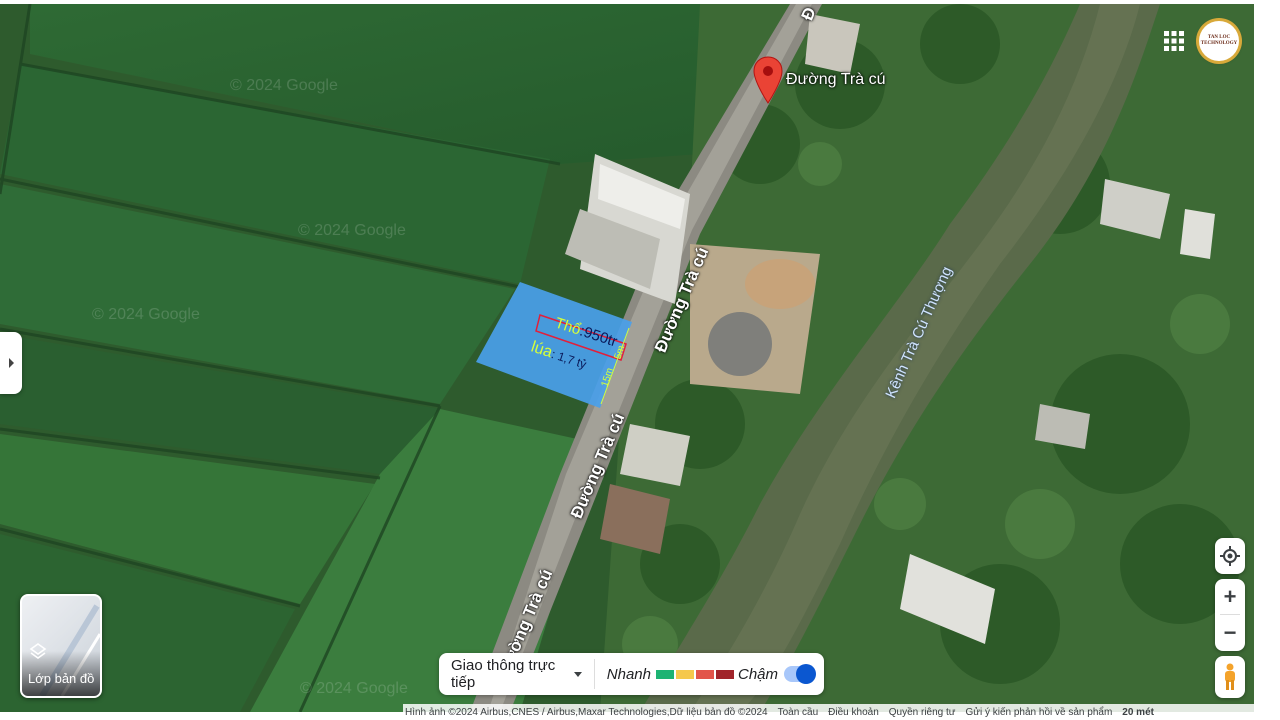 The image size is (1280, 720). Describe the element at coordinates (1230, 596) in the screenshot. I see `zoom-in-button: +` at that location.